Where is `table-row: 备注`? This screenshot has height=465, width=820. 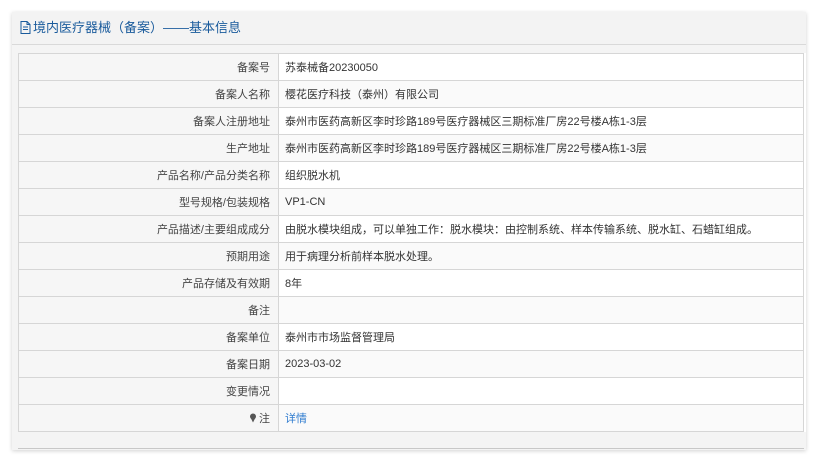
table-row: 备注 is located at coordinates (411, 310).